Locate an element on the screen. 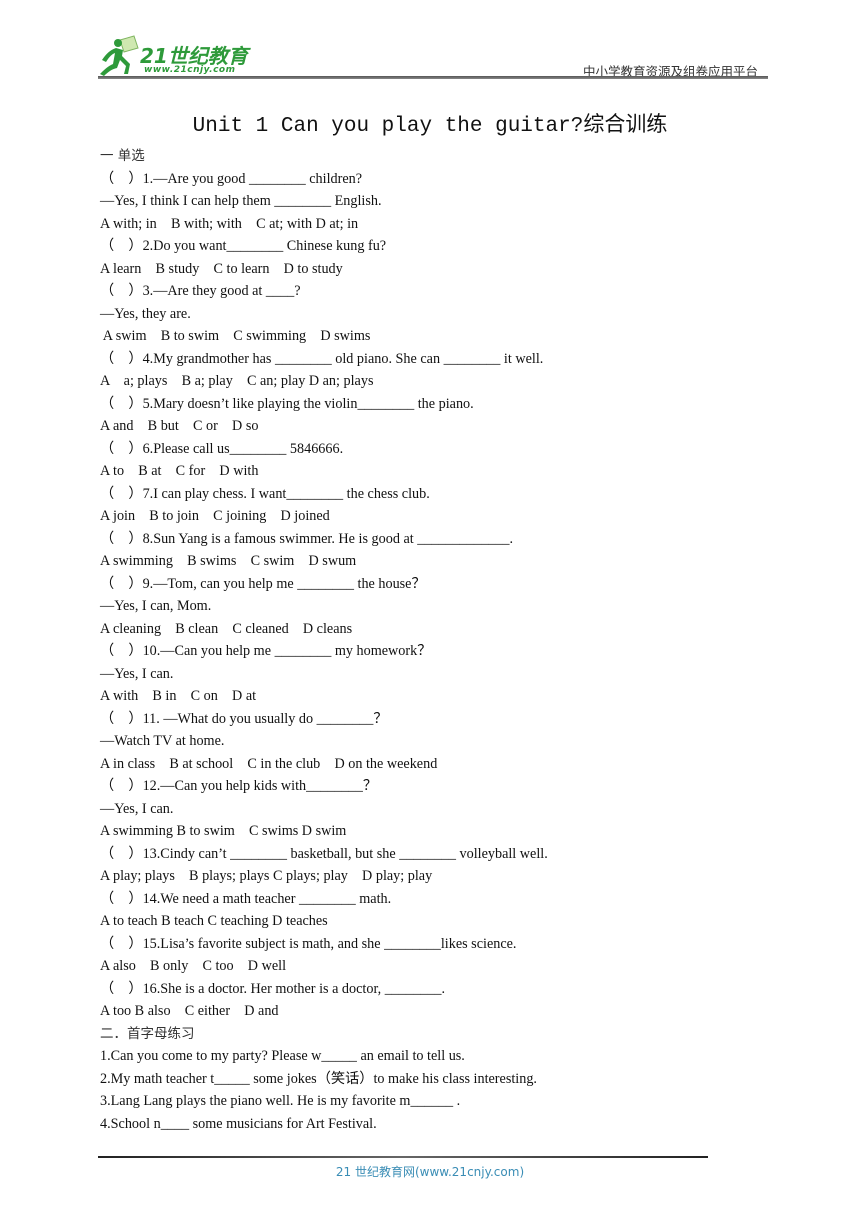 This screenshot has width=860, height=1216. question-line: —Yes, I can, Mom. is located at coordinates (156, 606).